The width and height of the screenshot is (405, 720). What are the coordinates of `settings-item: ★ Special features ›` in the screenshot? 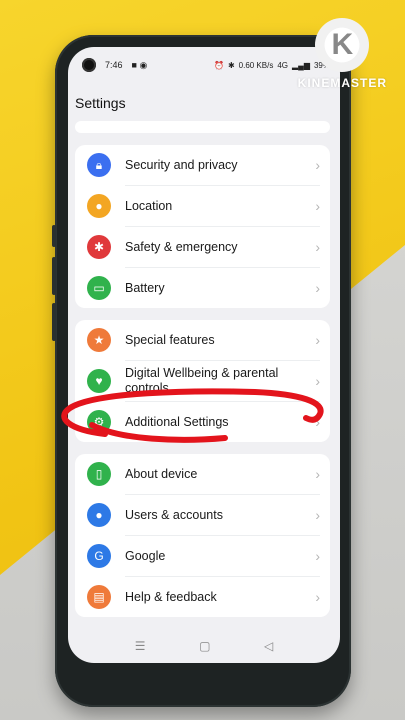 It's located at (202, 340).